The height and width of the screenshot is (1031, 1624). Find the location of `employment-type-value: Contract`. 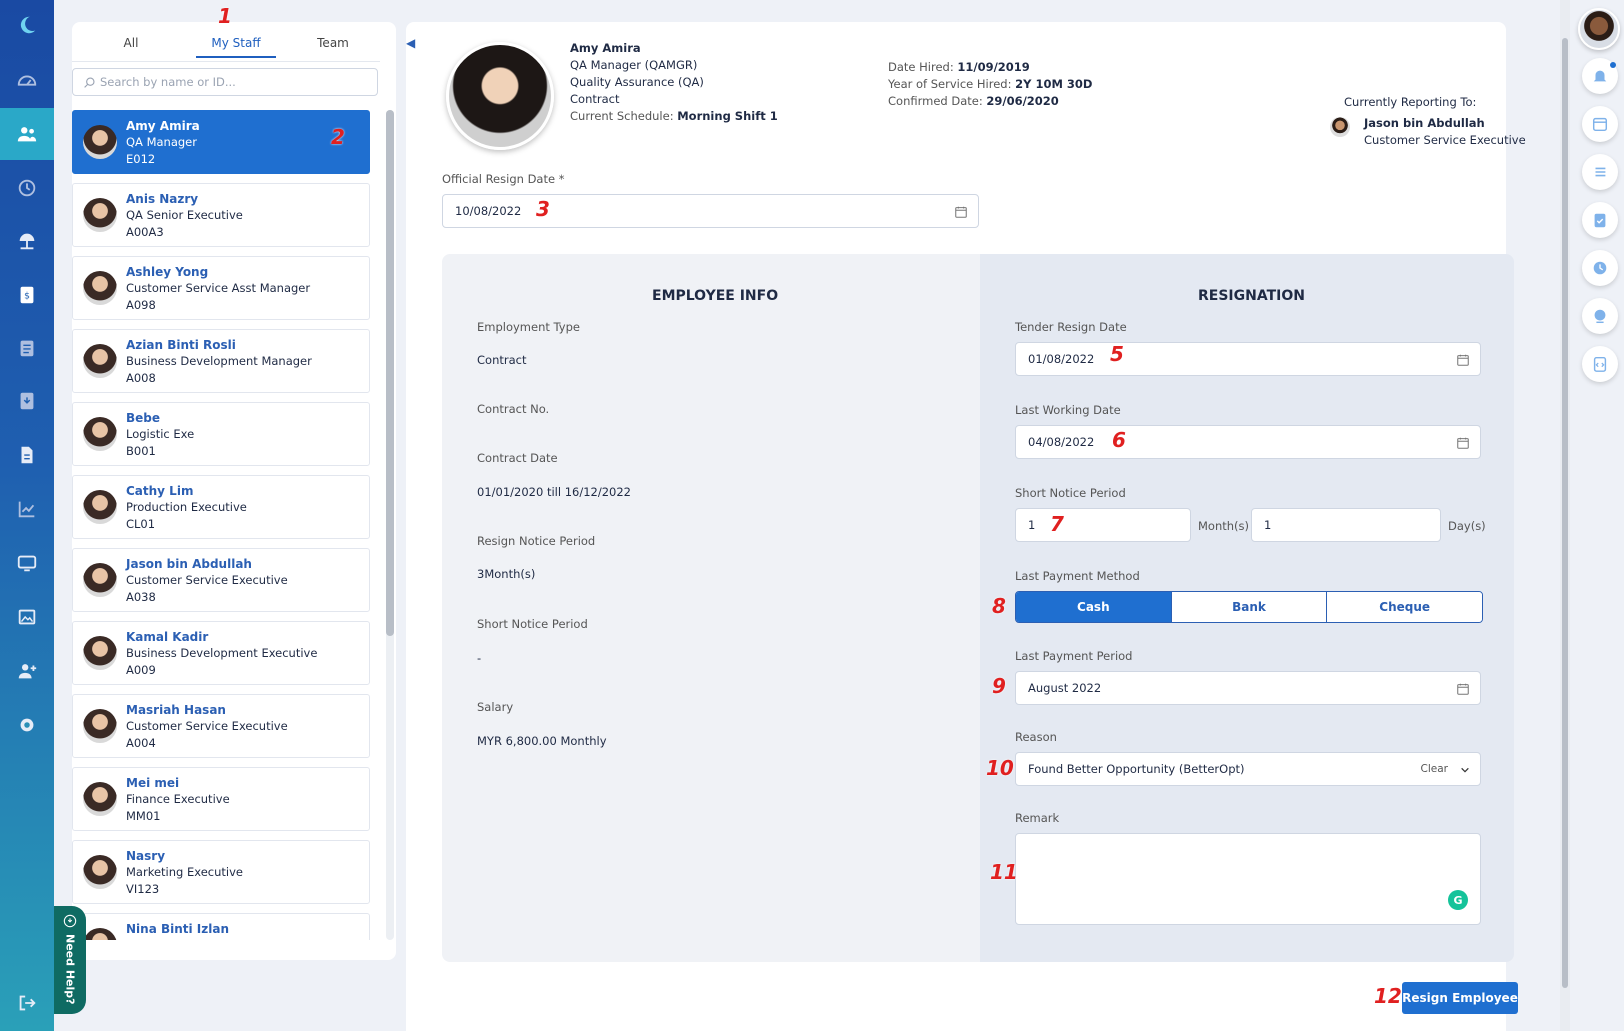

employment-type-value: Contract is located at coordinates (502, 360).